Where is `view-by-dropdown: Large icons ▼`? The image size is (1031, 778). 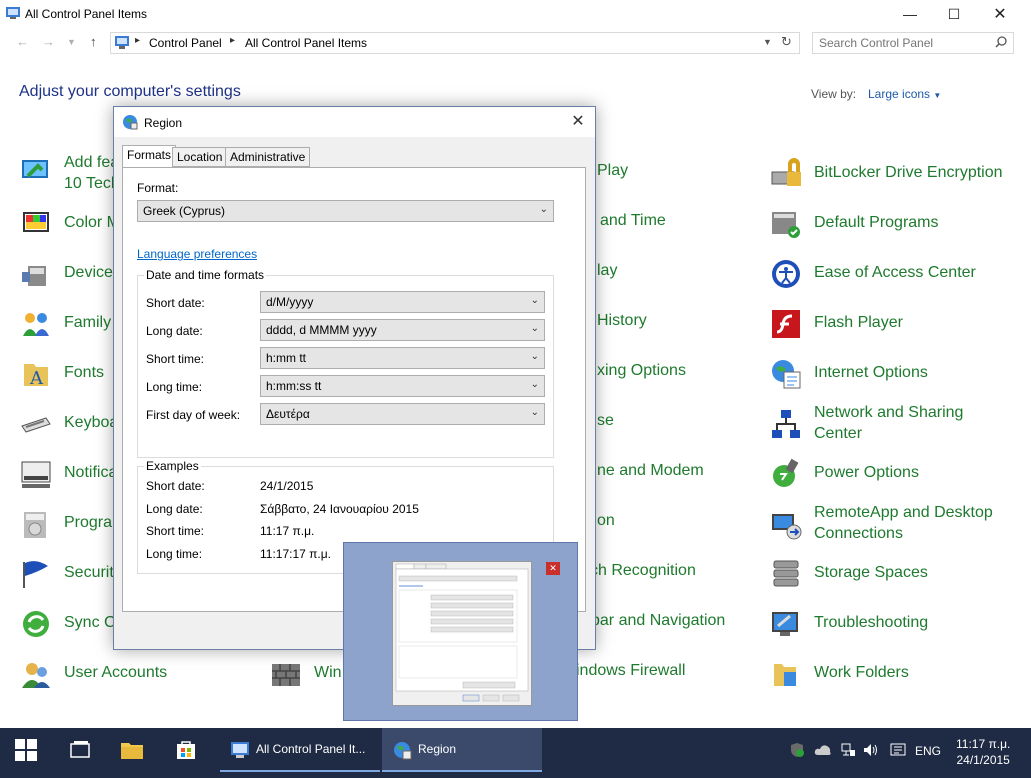 view-by-dropdown: Large icons ▼ is located at coordinates (904, 94).